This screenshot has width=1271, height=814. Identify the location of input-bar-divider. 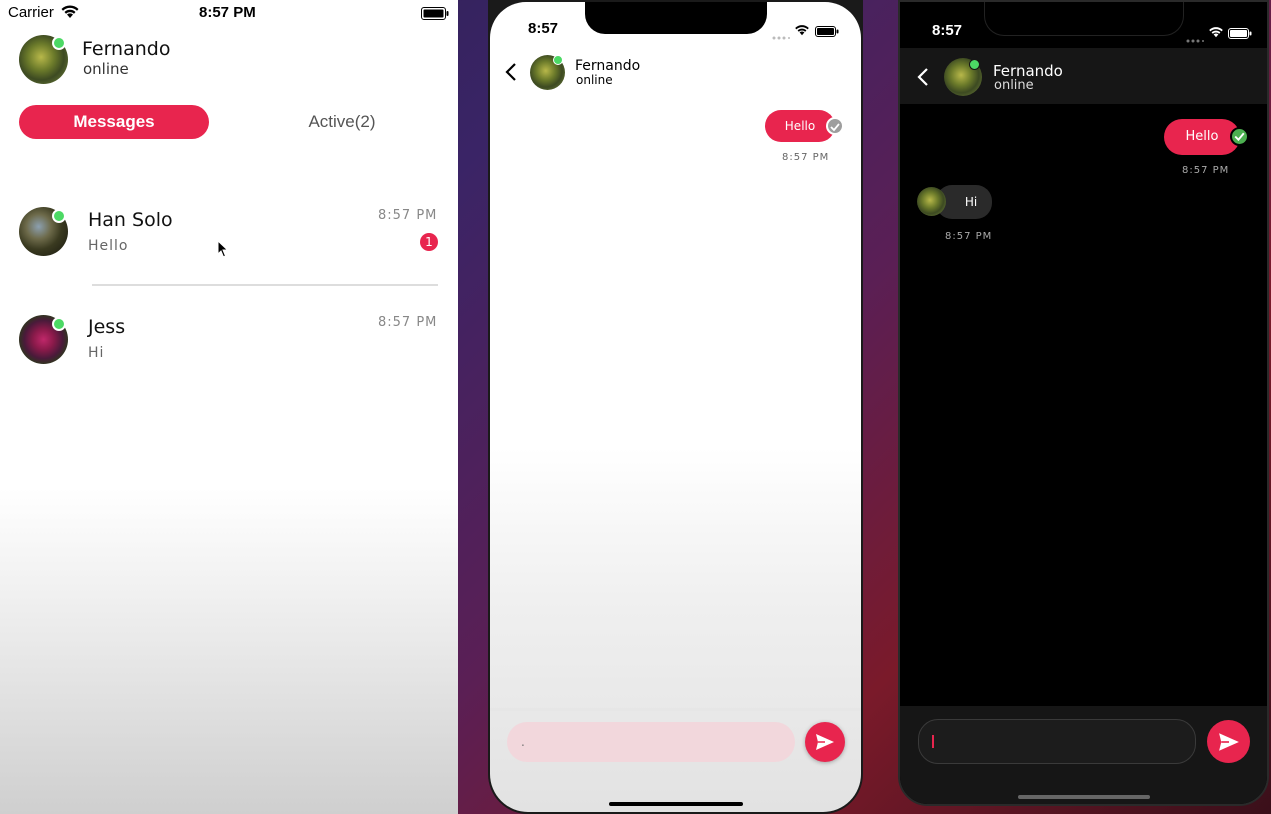
(675, 709).